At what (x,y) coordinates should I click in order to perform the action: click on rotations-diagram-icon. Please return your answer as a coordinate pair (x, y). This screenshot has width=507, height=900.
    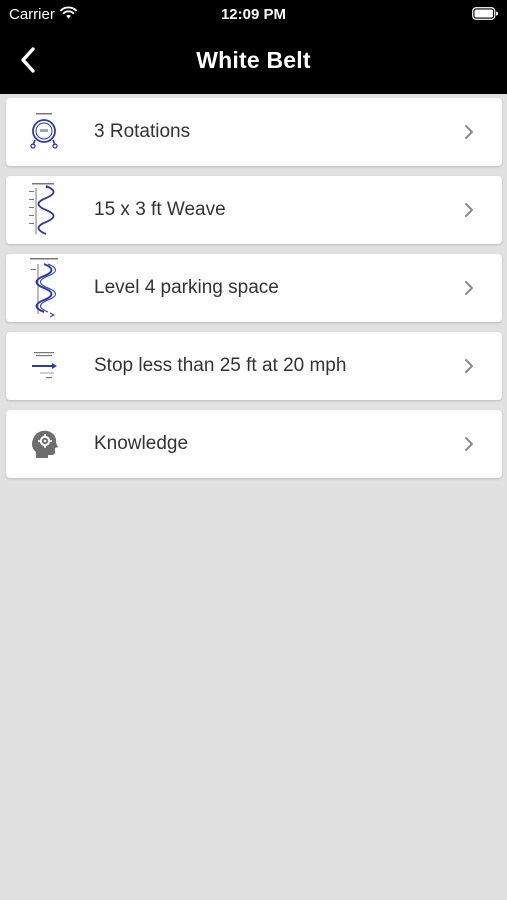
    Looking at the image, I should click on (44, 132).